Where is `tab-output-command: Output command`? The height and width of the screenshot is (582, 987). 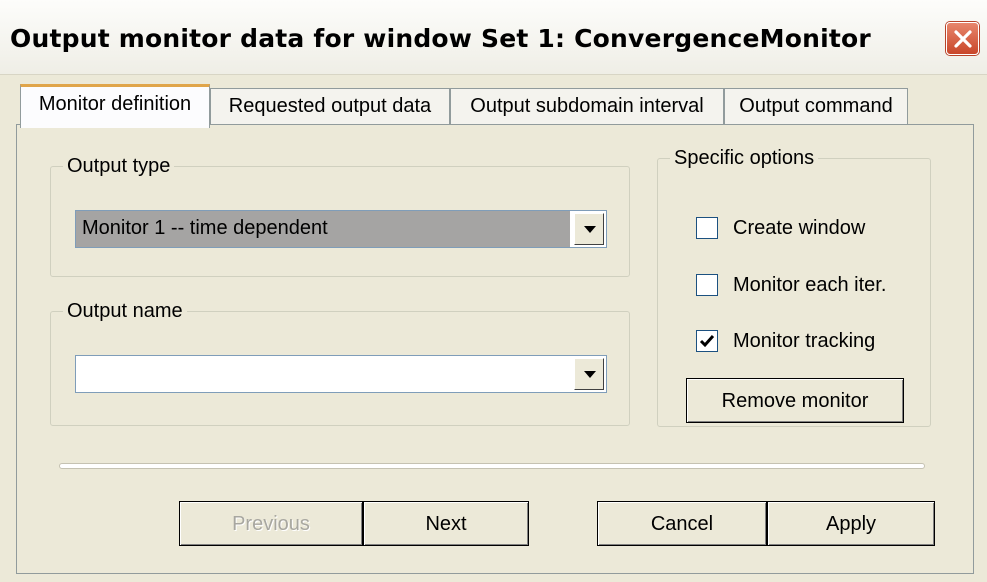
tab-output-command: Output command is located at coordinates (816, 107).